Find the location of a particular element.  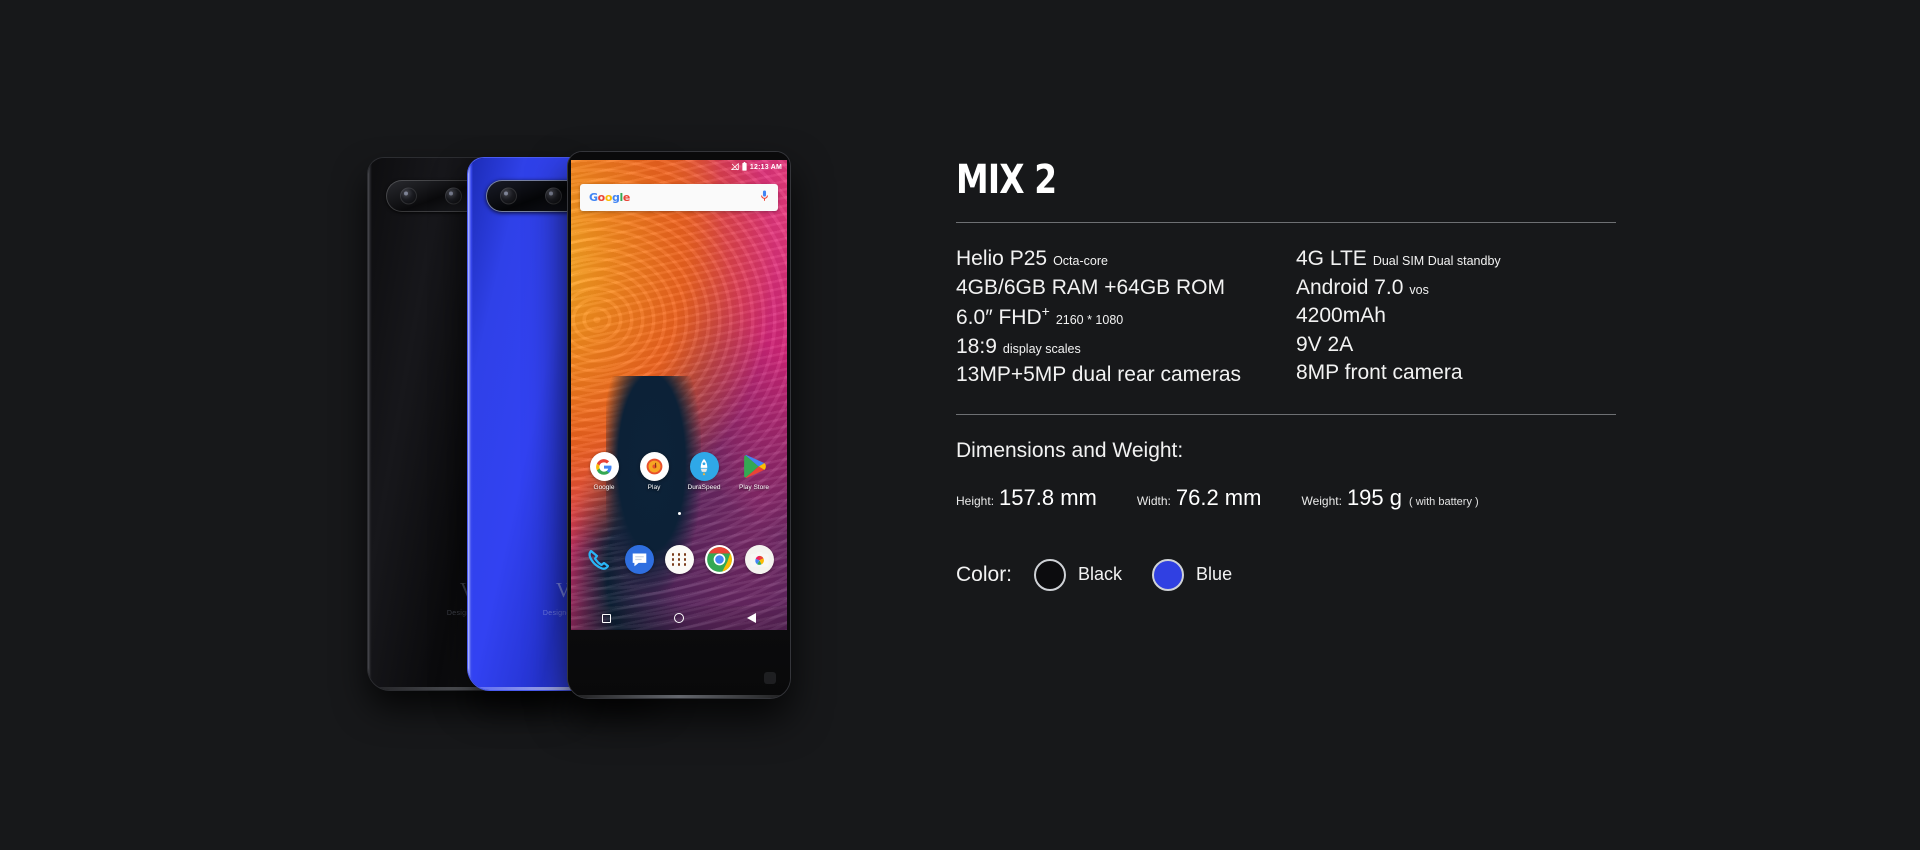

page-title: MIX 2 is located at coordinates (1006, 180).